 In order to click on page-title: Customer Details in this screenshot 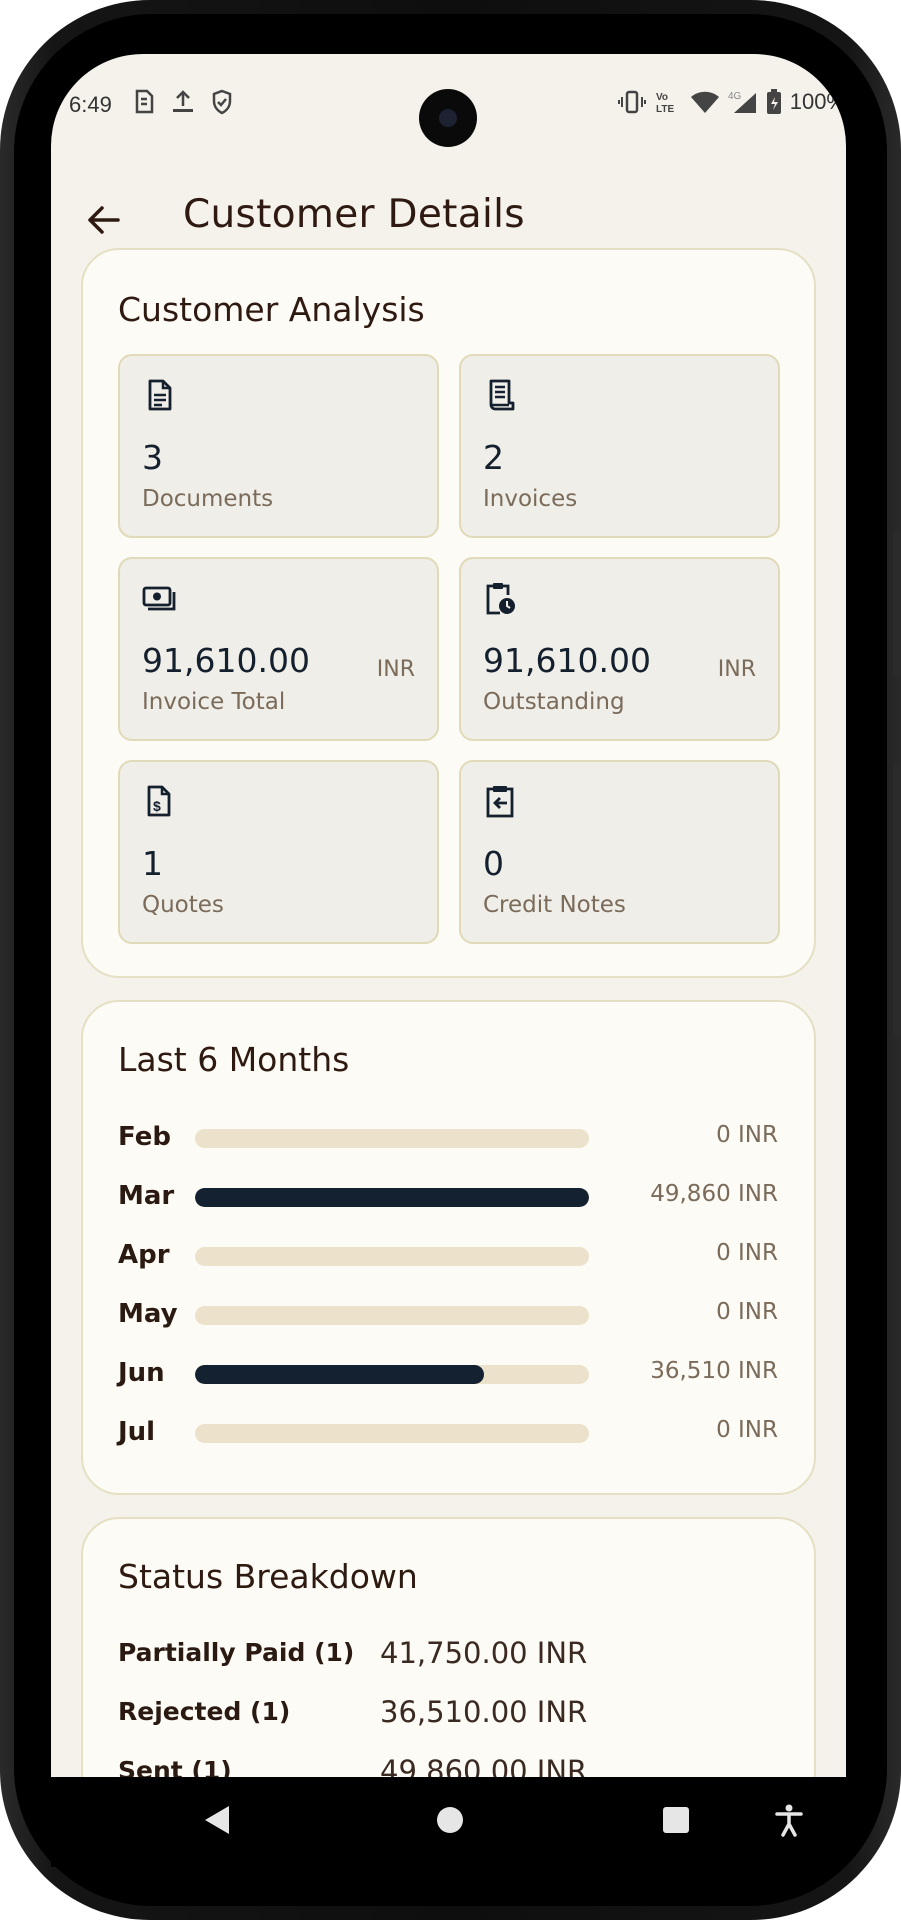, I will do `click(354, 214)`.